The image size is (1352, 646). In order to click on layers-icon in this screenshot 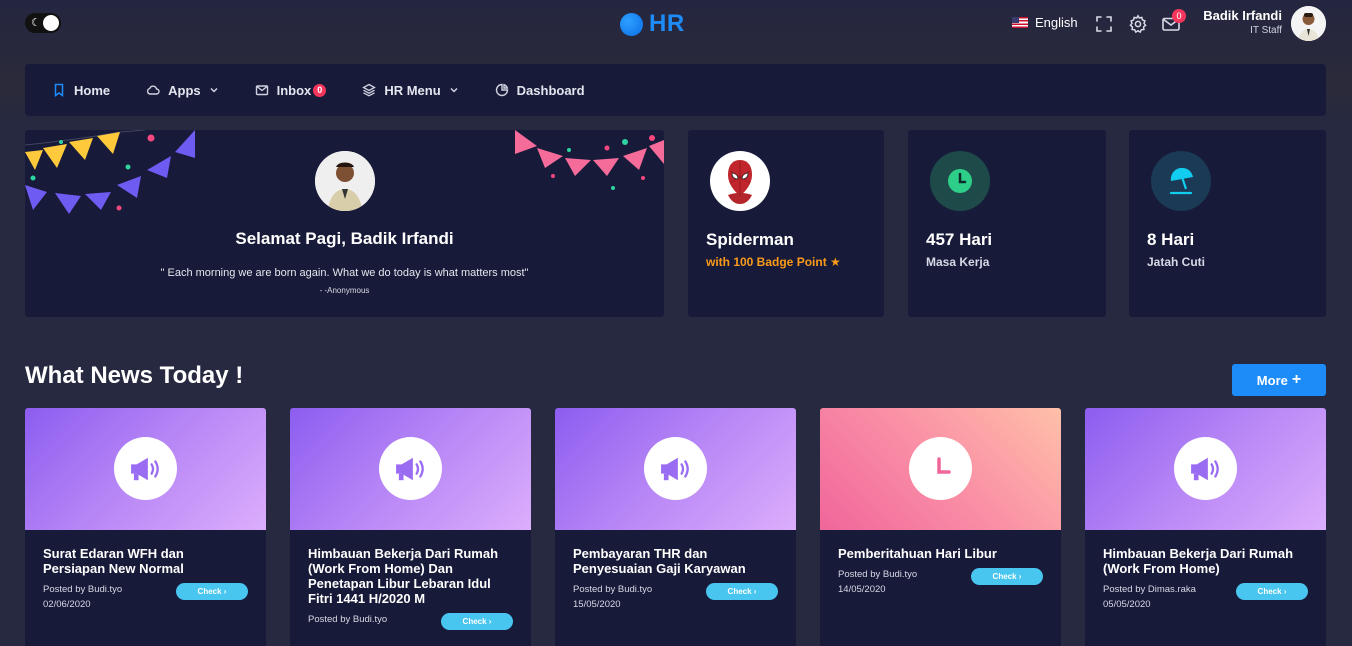, I will do `click(369, 90)`.